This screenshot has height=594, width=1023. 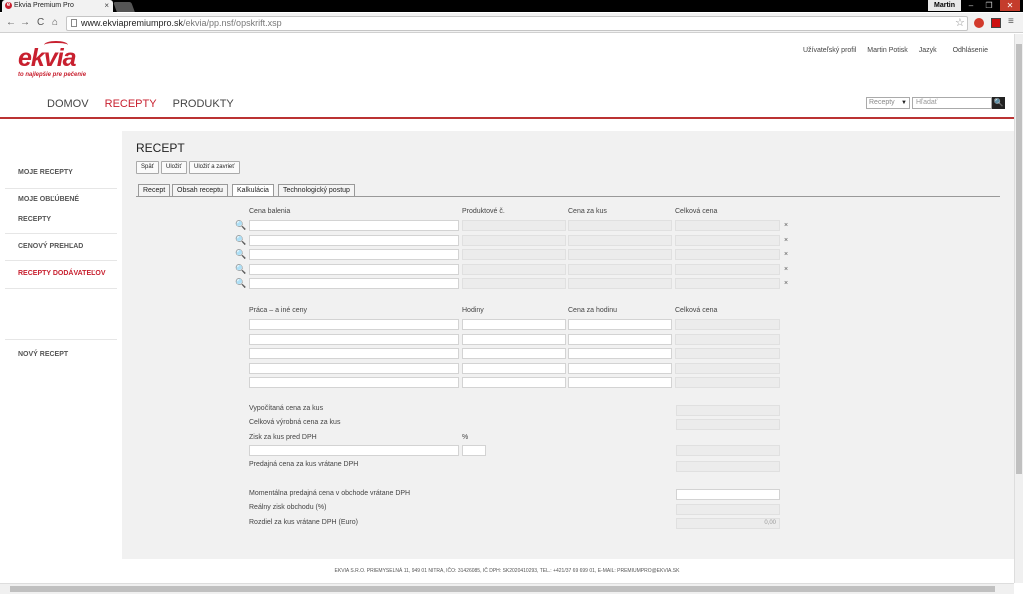 I want to click on current-price-input, so click(x=728, y=494).